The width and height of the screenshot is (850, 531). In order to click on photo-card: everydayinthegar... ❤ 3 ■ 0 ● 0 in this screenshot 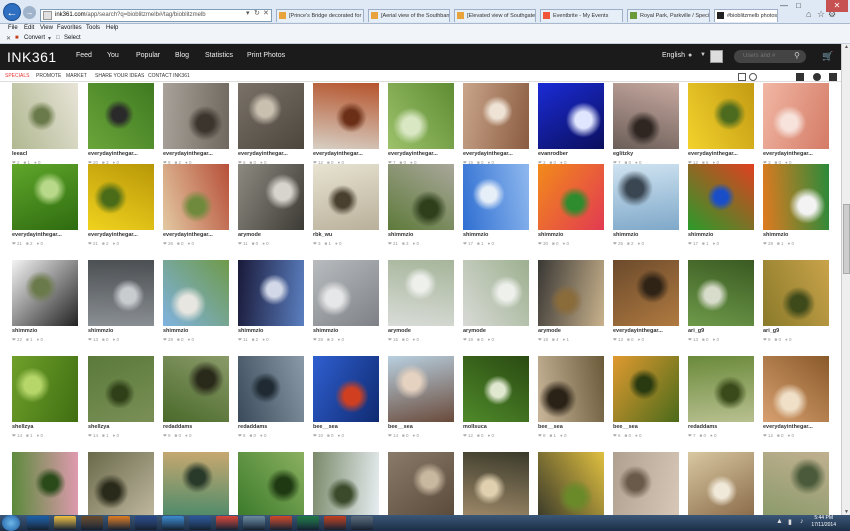, I will do `click(796, 130)`.